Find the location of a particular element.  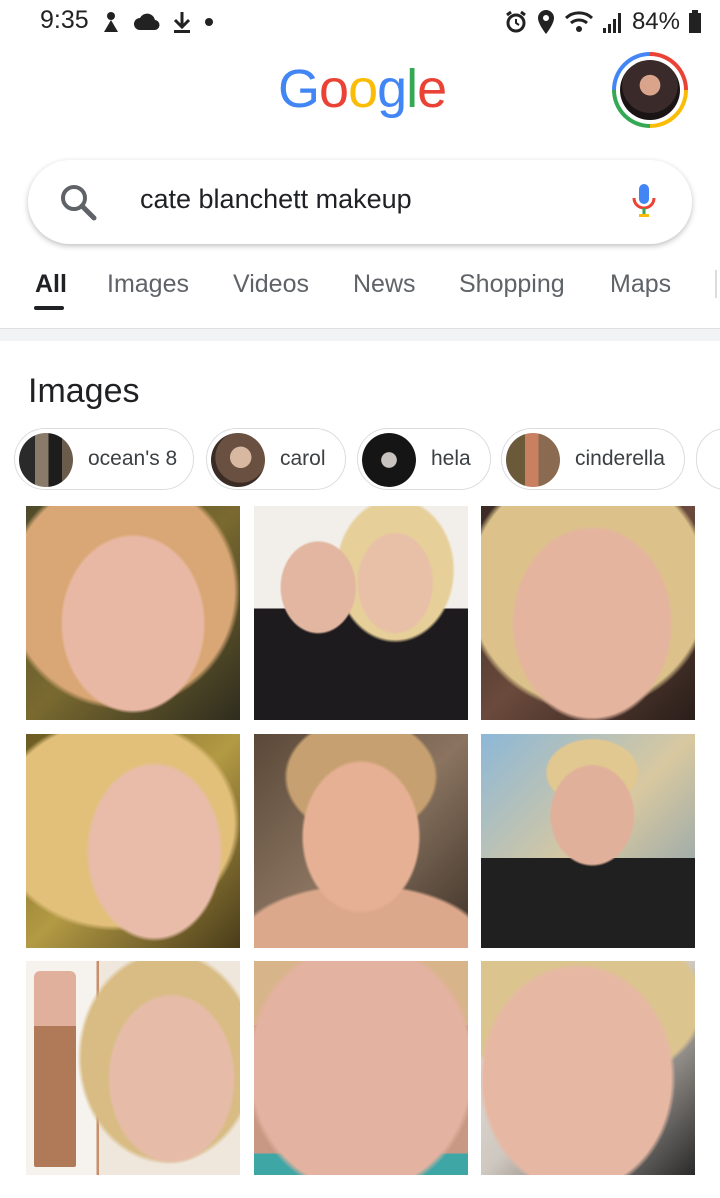

chip-partial is located at coordinates (708, 459).